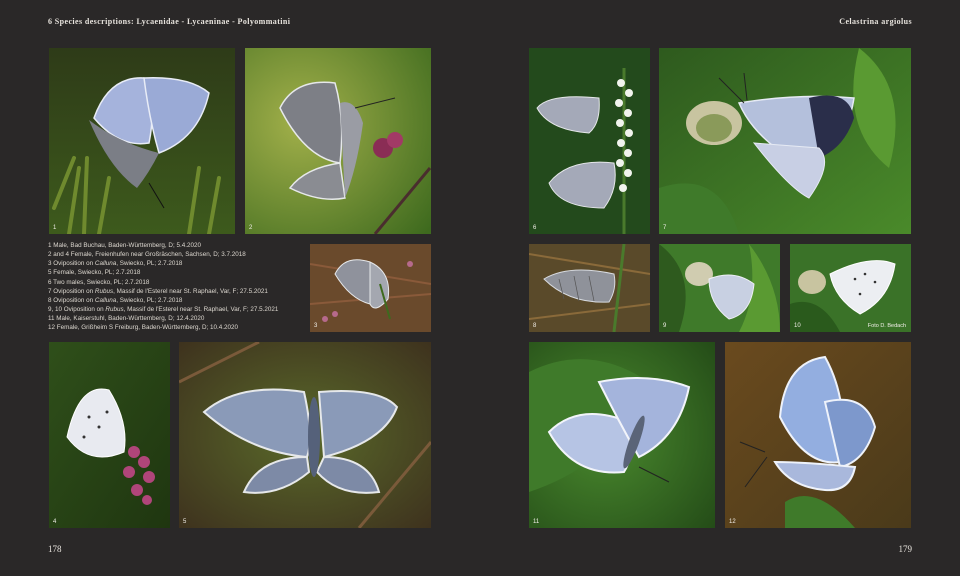 The height and width of the screenshot is (576, 960). What do you see at coordinates (589, 141) in the screenshot?
I see `photo-6: 6` at bounding box center [589, 141].